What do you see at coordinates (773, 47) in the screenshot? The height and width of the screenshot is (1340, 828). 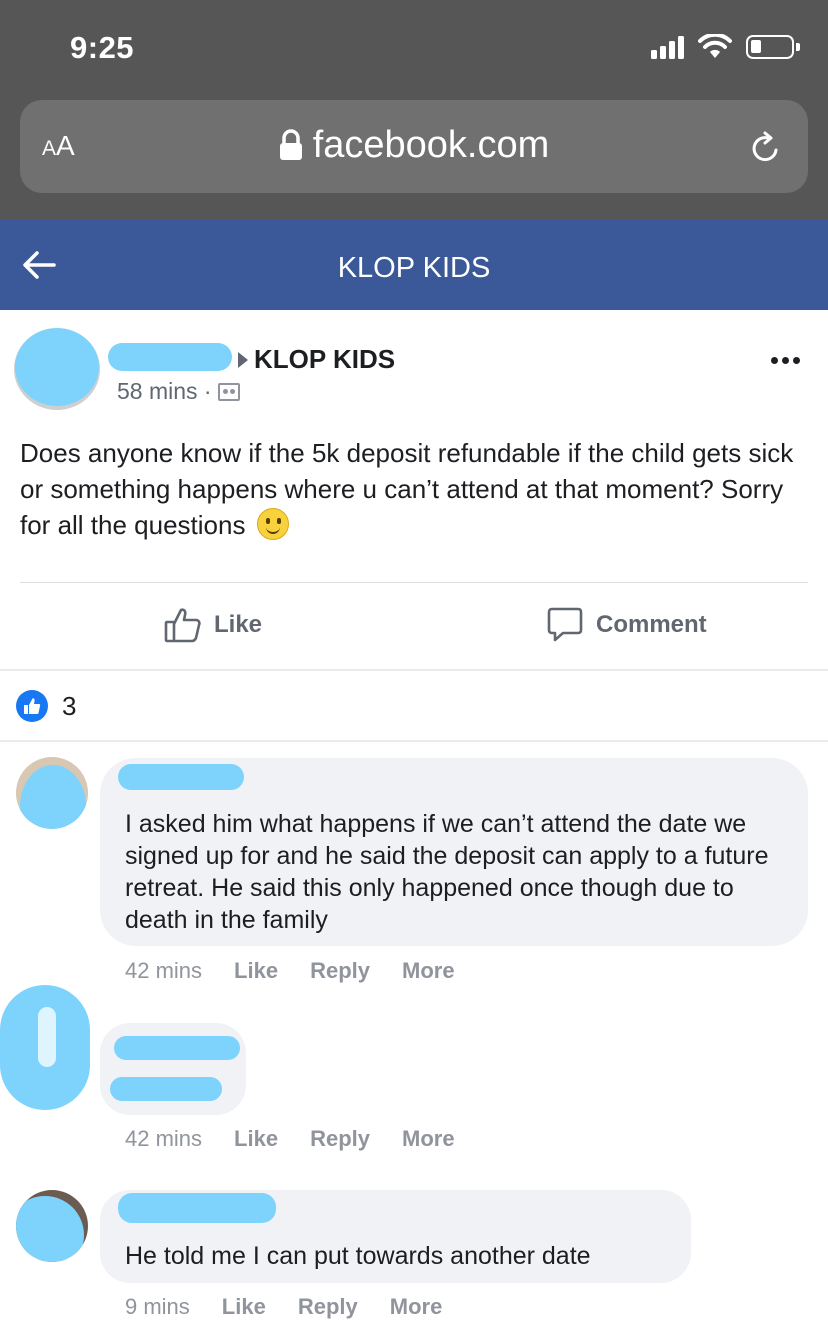 I see `battery-icon` at bounding box center [773, 47].